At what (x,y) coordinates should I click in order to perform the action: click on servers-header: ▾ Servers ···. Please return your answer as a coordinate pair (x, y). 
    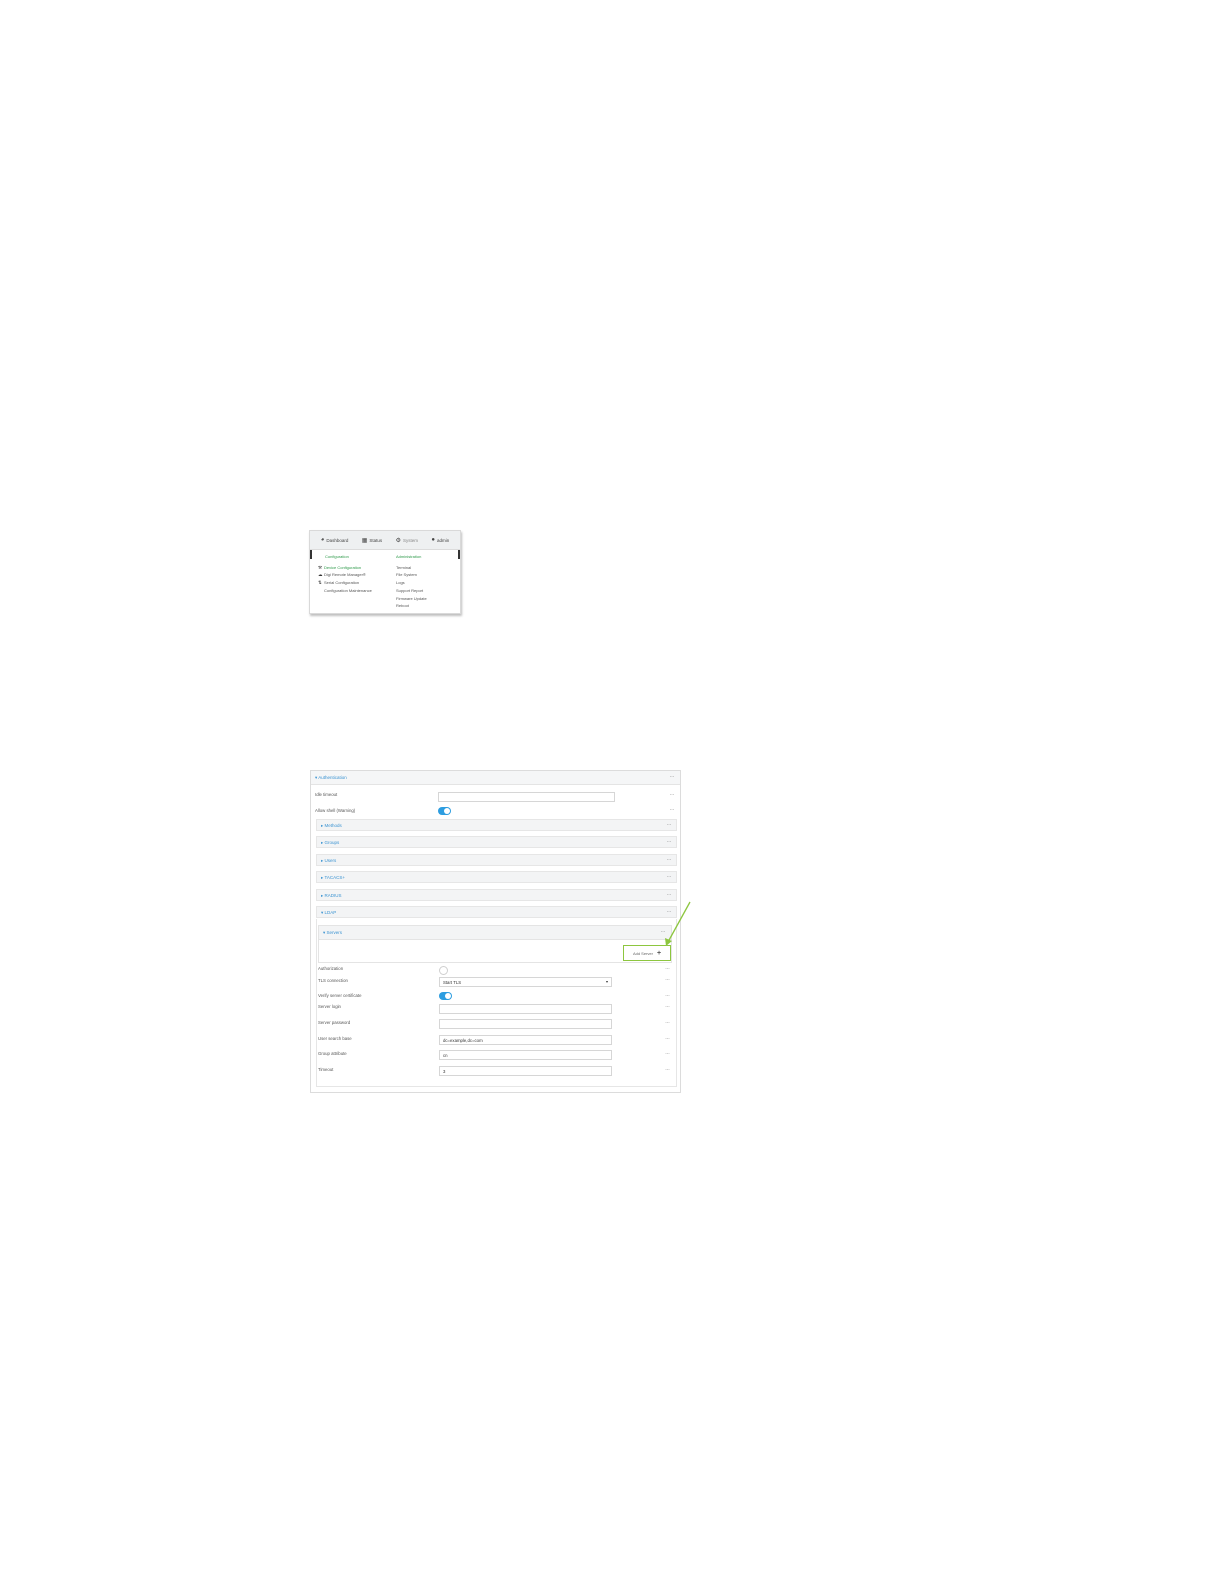
    Looking at the image, I should click on (495, 933).